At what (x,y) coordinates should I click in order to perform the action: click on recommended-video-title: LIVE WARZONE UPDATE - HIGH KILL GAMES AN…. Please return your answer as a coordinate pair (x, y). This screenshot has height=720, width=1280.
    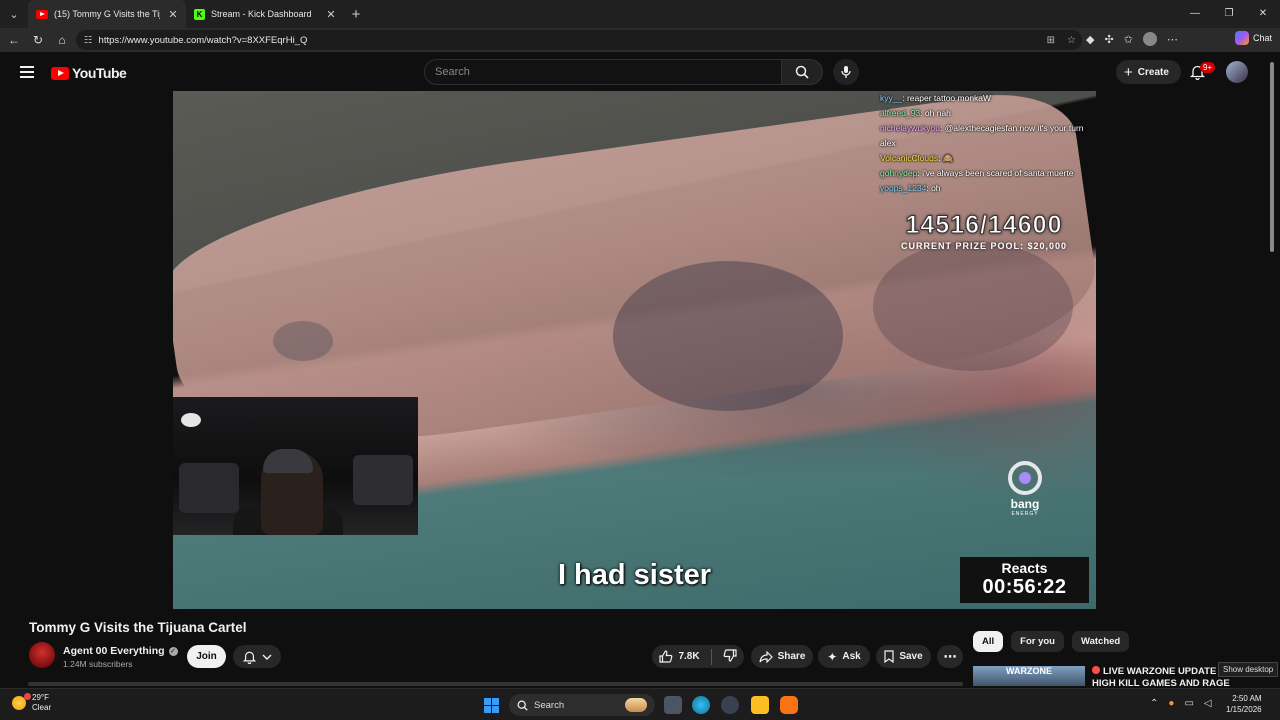
    Looking at the image, I should click on (1162, 677).